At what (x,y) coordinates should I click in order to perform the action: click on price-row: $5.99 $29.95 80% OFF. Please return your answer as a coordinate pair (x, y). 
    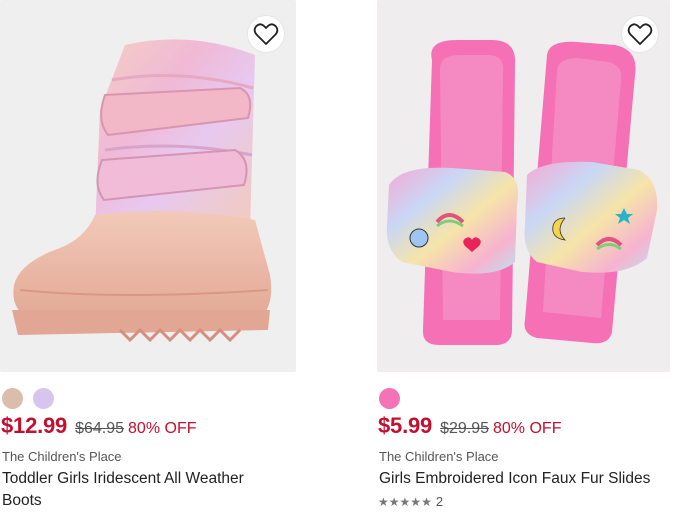
    Looking at the image, I should click on (469, 426).